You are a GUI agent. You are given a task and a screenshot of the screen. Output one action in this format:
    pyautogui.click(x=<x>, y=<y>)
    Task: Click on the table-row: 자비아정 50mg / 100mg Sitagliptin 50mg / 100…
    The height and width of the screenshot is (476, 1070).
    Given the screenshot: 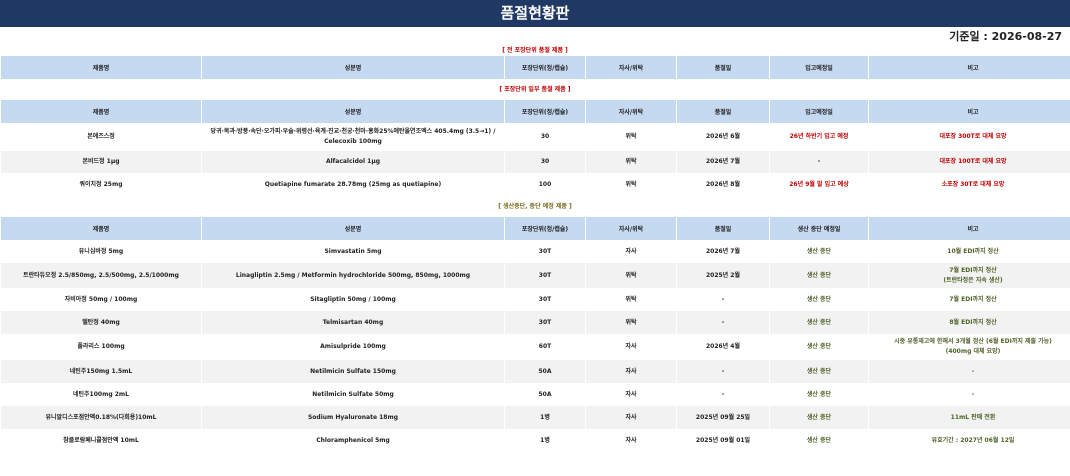 What is the action you would take?
    pyautogui.click(x=535, y=299)
    